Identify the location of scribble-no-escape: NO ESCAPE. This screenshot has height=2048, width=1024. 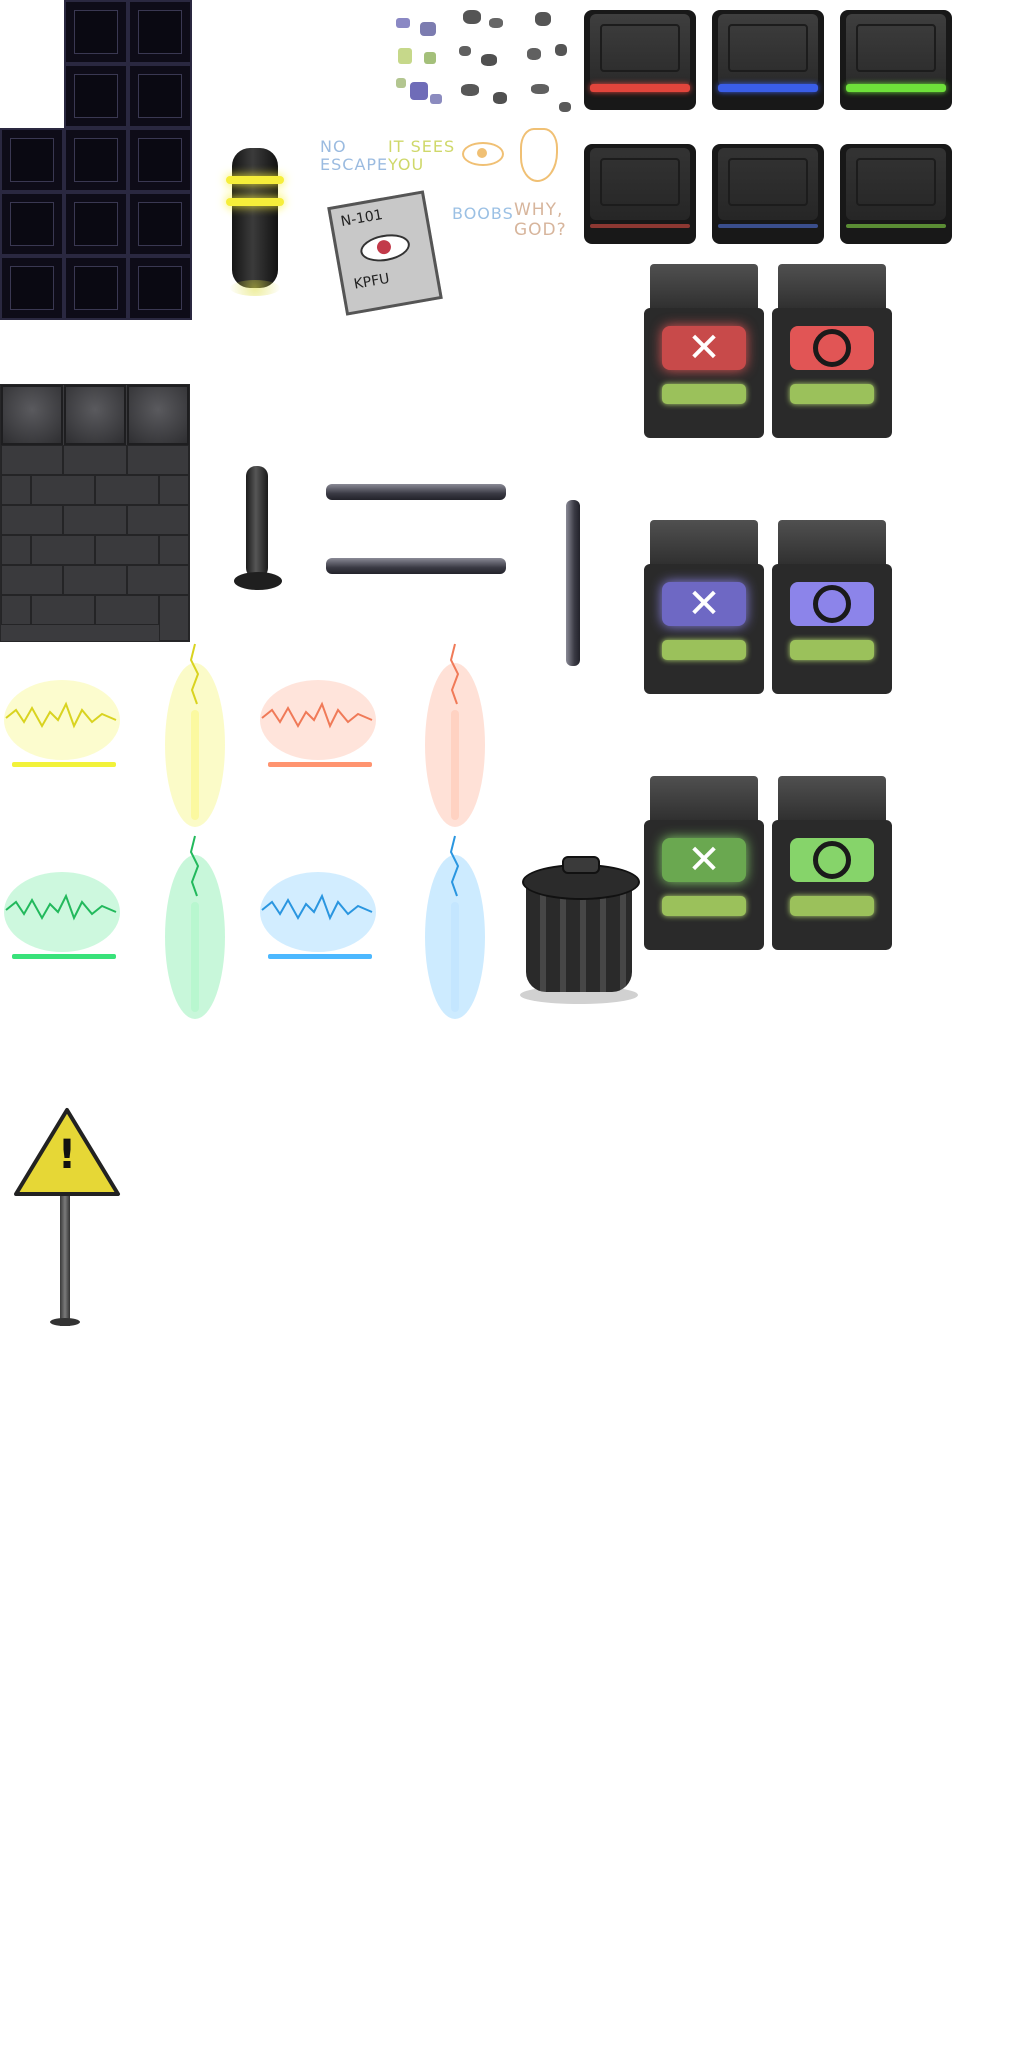
(354, 155).